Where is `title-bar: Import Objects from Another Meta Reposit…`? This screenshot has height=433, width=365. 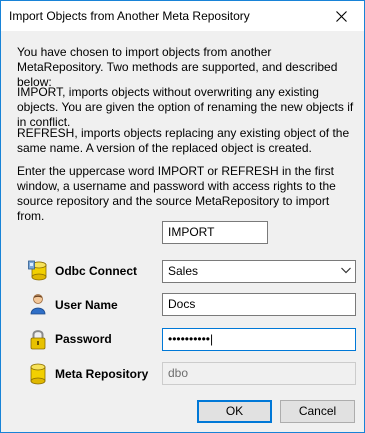
title-bar: Import Objects from Another Meta Reposit… is located at coordinates (182, 16).